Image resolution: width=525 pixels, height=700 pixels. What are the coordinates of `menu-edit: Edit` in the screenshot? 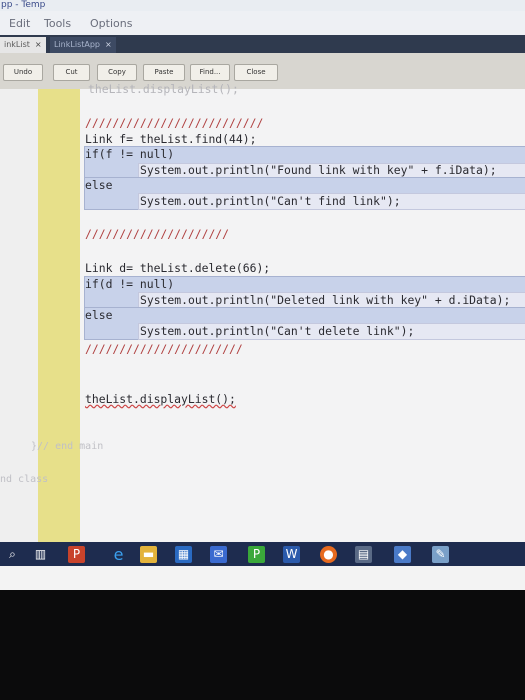 It's located at (19, 23).